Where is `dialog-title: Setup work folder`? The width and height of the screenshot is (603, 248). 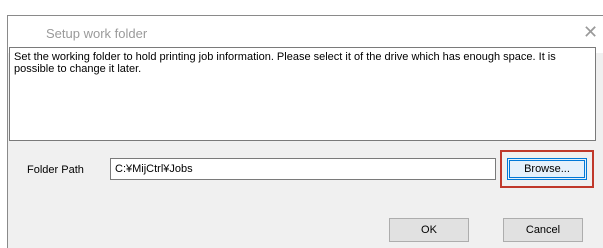
dialog-title: Setup work folder is located at coordinates (97, 33).